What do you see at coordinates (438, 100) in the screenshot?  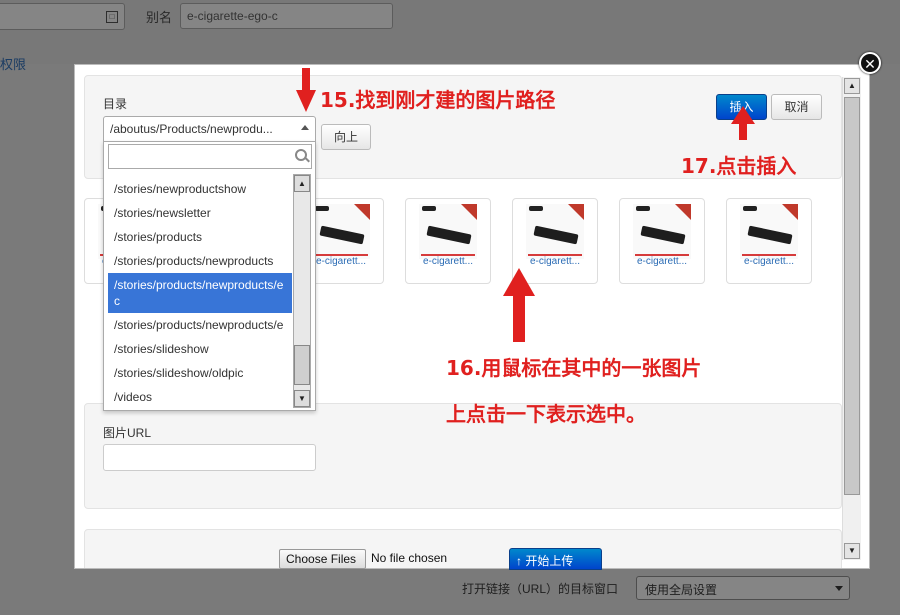 I see `annotation-step15: 15.找到刚才建的图片路径` at bounding box center [438, 100].